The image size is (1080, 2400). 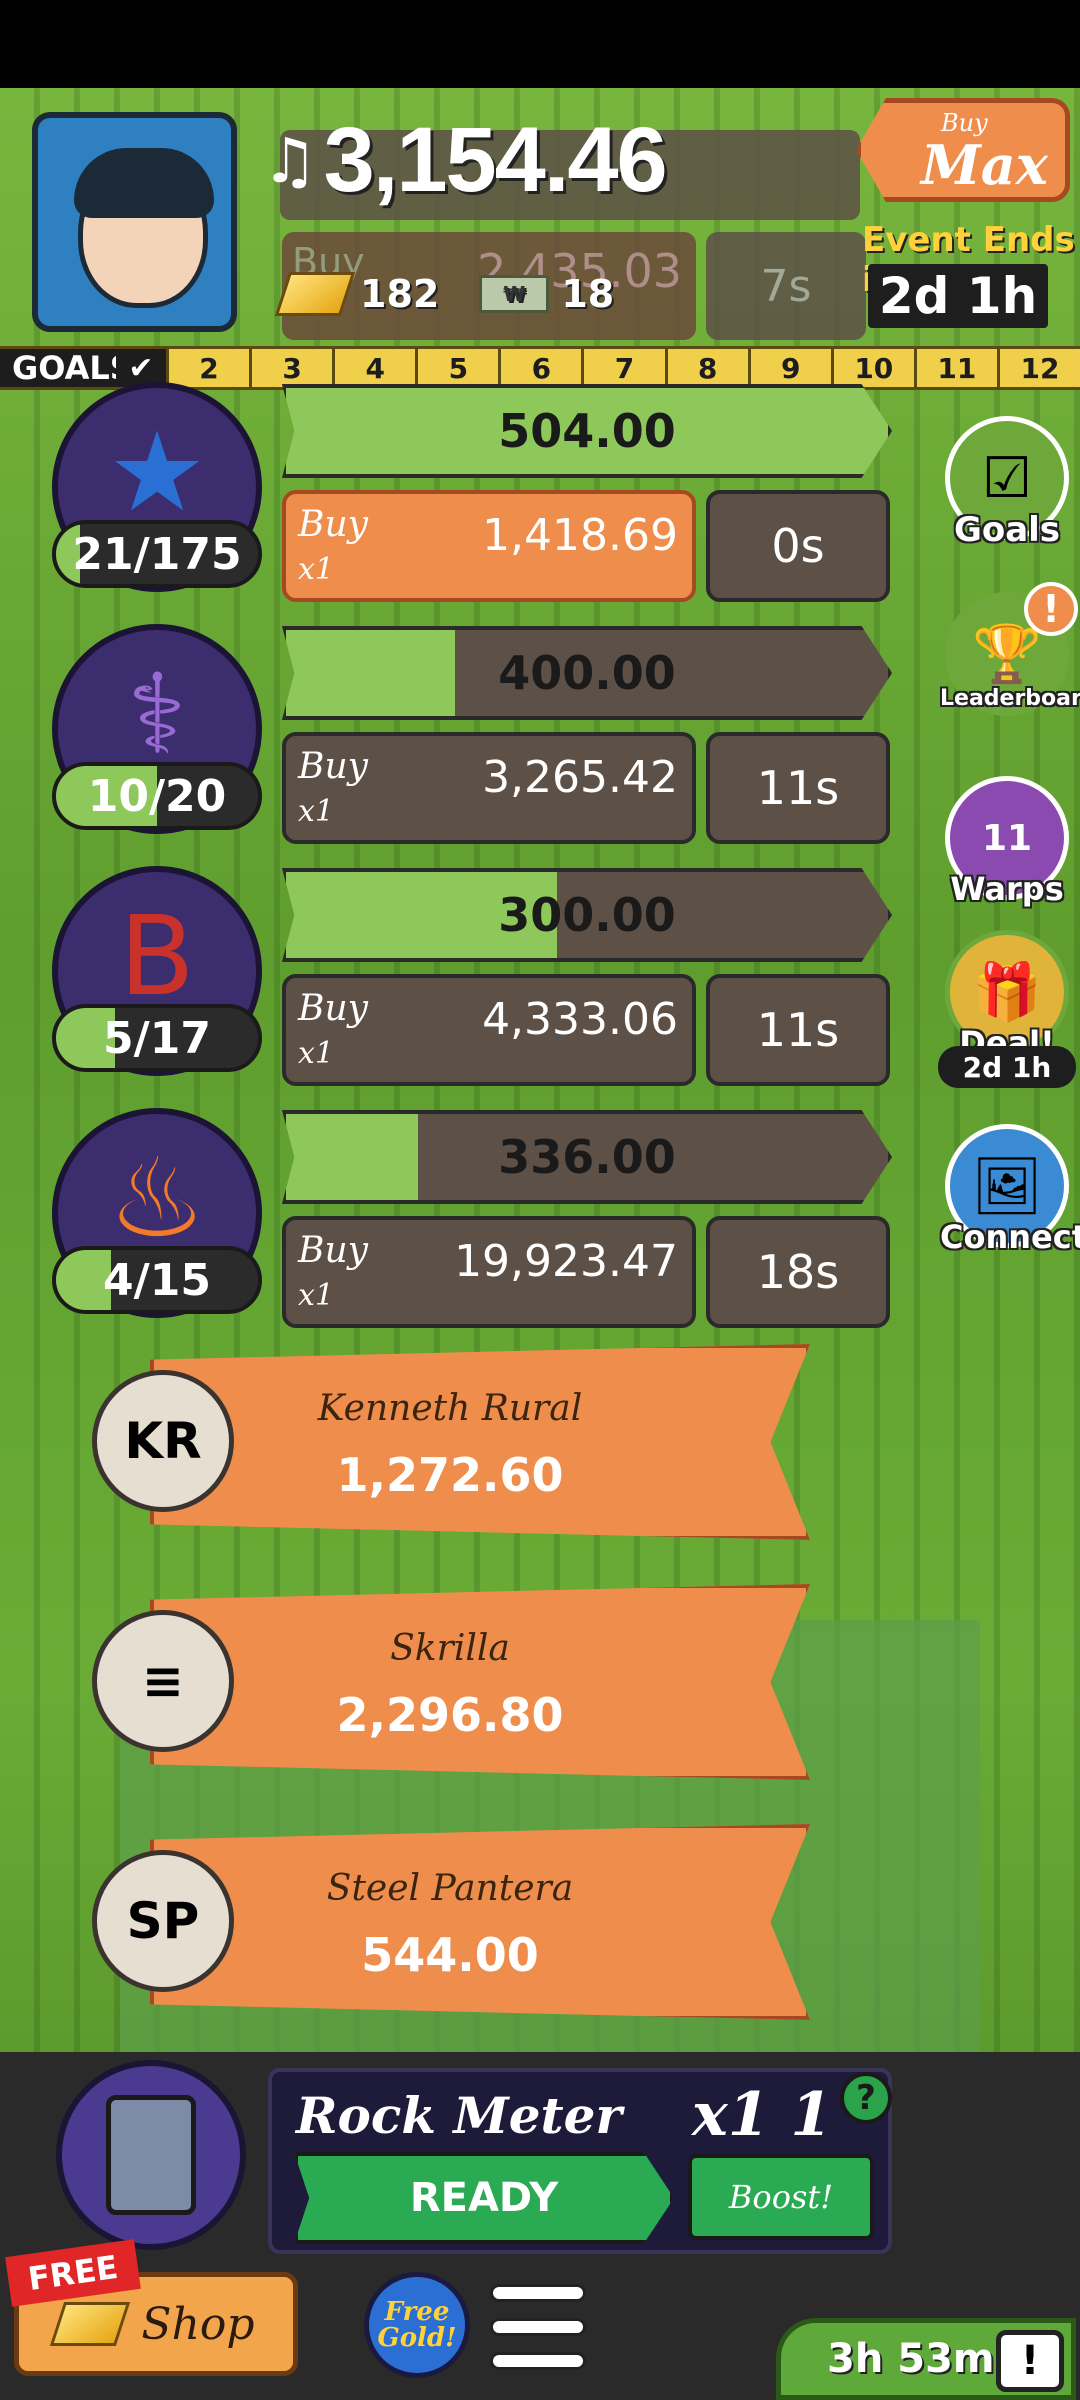 I want to click on letter-b-icon: B, so click(x=157, y=956).